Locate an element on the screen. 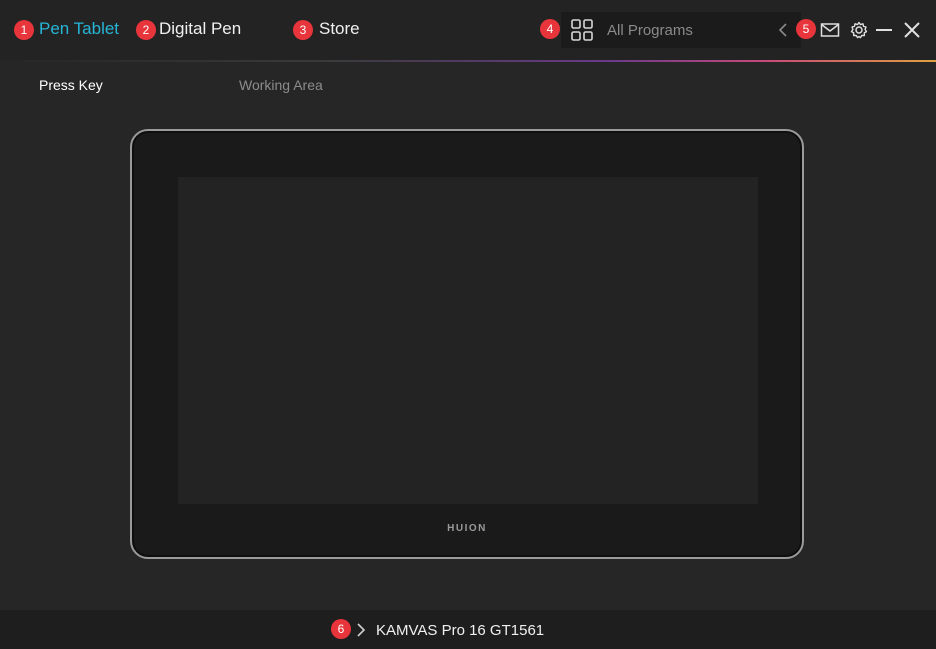 This screenshot has height=649, width=936. annotation-badge-6: 6 is located at coordinates (341, 629).